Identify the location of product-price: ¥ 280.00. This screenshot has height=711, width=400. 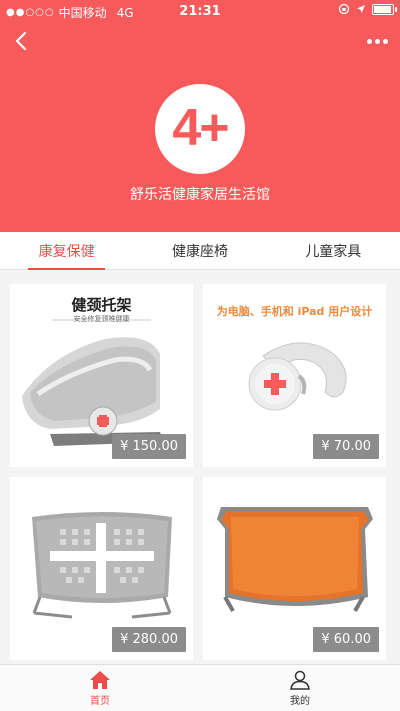
(149, 639).